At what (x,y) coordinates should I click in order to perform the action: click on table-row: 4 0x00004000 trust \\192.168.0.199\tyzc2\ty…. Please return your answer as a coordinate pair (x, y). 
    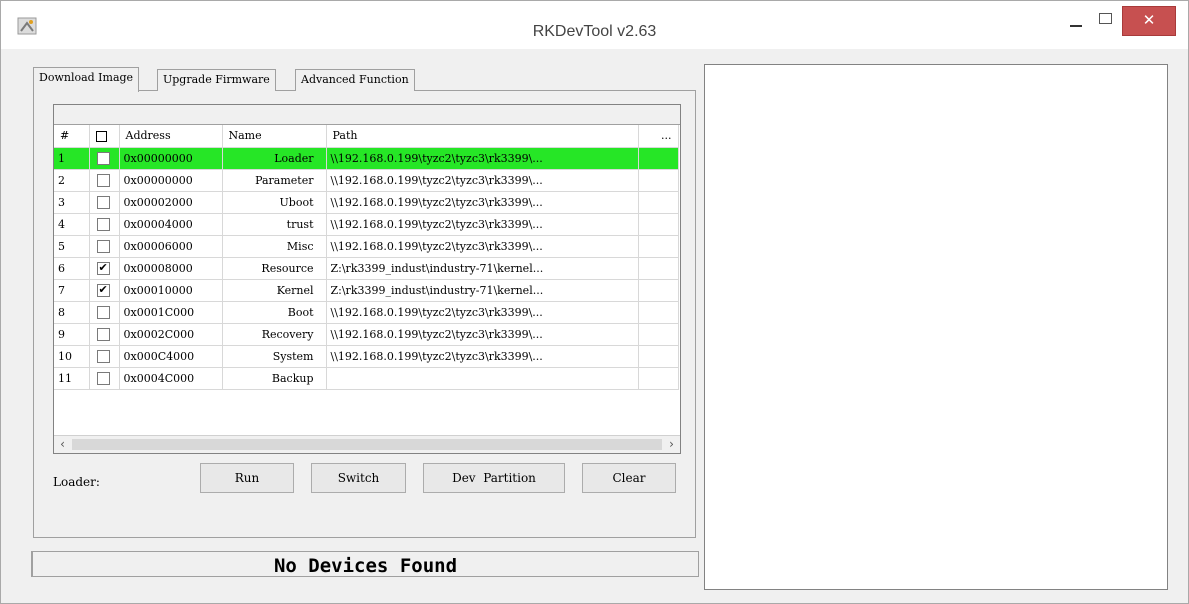
    Looking at the image, I should click on (366, 224).